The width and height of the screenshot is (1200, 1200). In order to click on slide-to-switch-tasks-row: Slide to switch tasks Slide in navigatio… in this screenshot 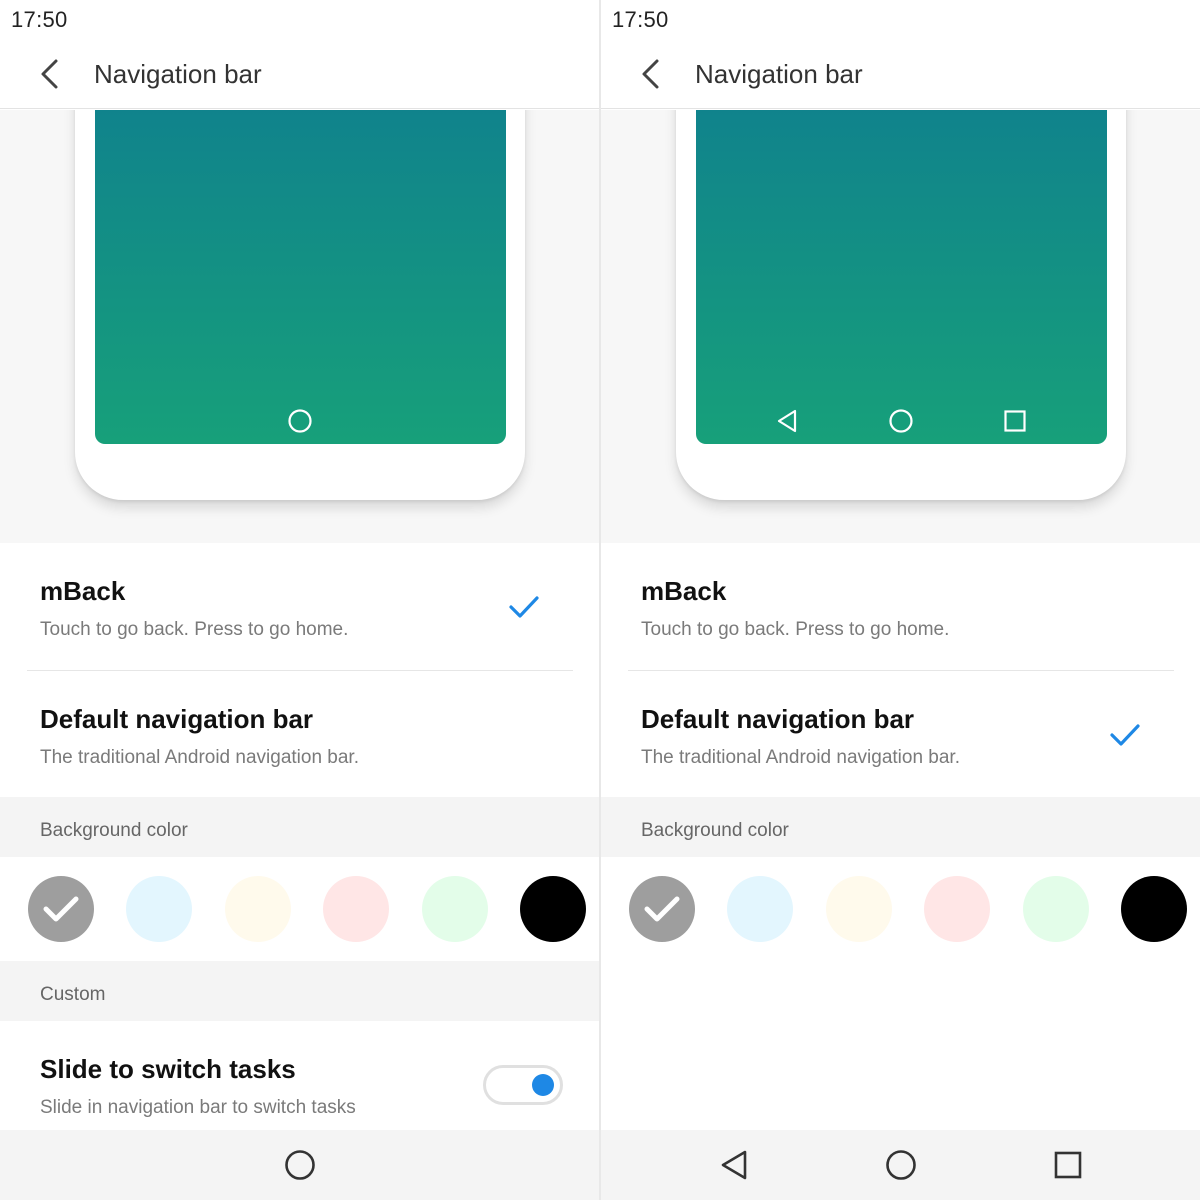, I will do `click(299, 1075)`.